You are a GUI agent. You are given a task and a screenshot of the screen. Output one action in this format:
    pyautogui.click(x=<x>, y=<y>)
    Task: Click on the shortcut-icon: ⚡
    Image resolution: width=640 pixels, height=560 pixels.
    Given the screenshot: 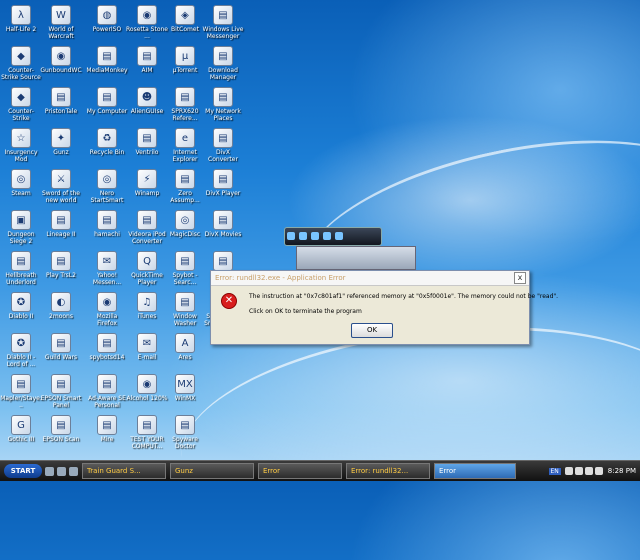 What is the action you would take?
    pyautogui.click(x=147, y=179)
    